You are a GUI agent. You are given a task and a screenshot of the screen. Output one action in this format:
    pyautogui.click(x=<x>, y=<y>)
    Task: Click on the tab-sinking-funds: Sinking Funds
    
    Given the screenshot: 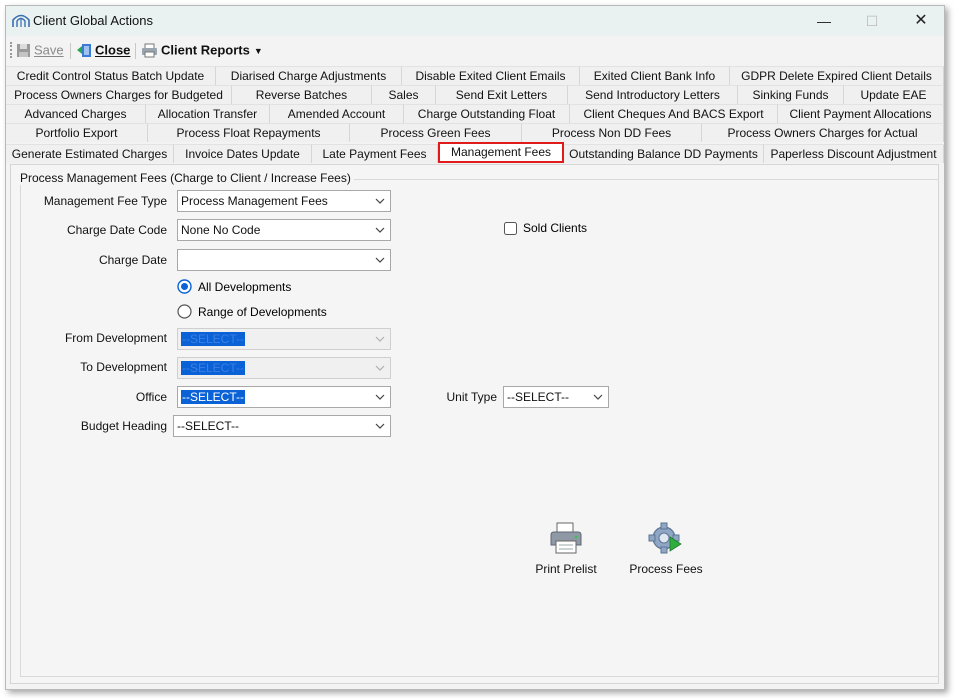 What is the action you would take?
    pyautogui.click(x=791, y=94)
    